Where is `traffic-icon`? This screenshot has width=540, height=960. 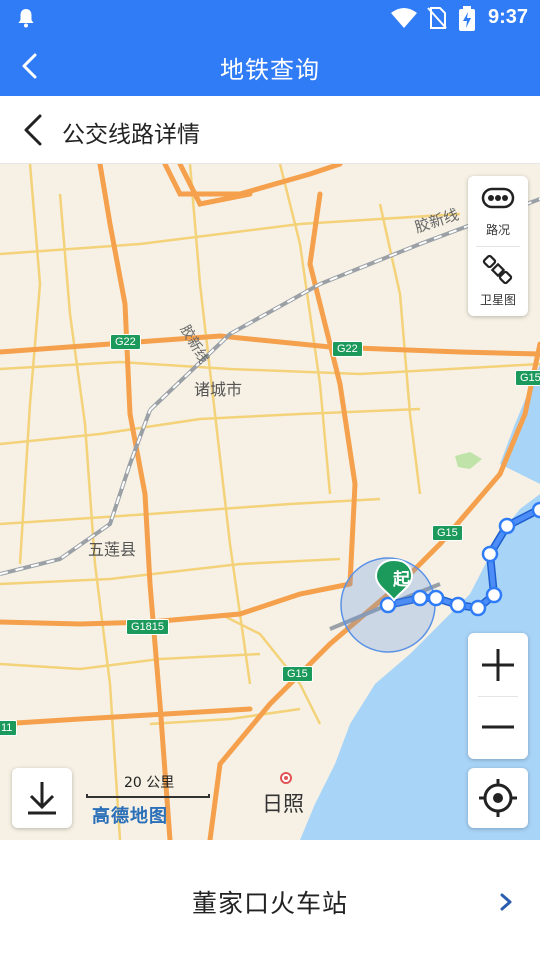
traffic-icon is located at coordinates (498, 198).